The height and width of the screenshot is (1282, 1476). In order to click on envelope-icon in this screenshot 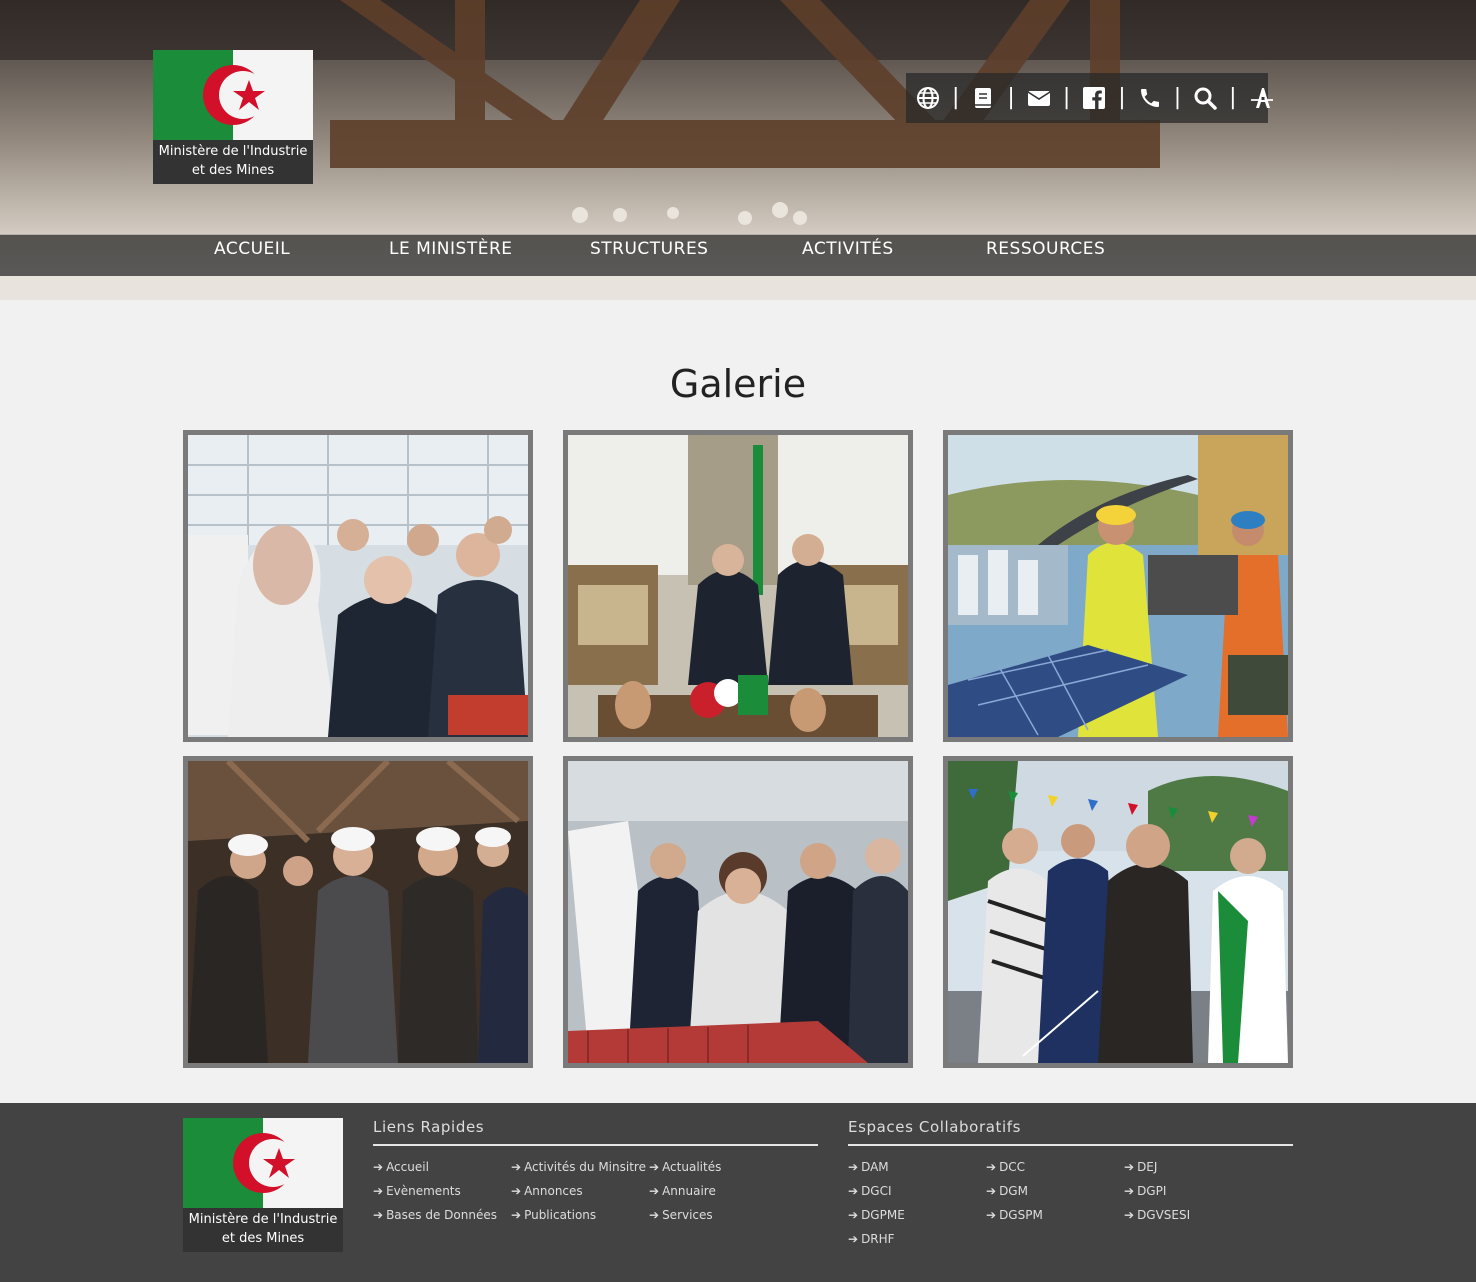, I will do `click(1039, 98)`.